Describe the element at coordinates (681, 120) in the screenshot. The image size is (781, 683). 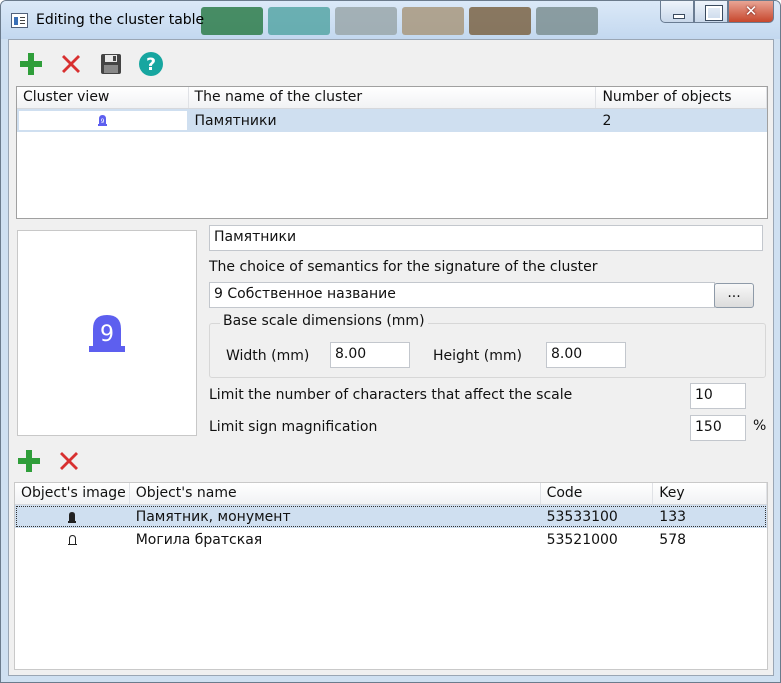
I see `object-count-cell: 2` at that location.